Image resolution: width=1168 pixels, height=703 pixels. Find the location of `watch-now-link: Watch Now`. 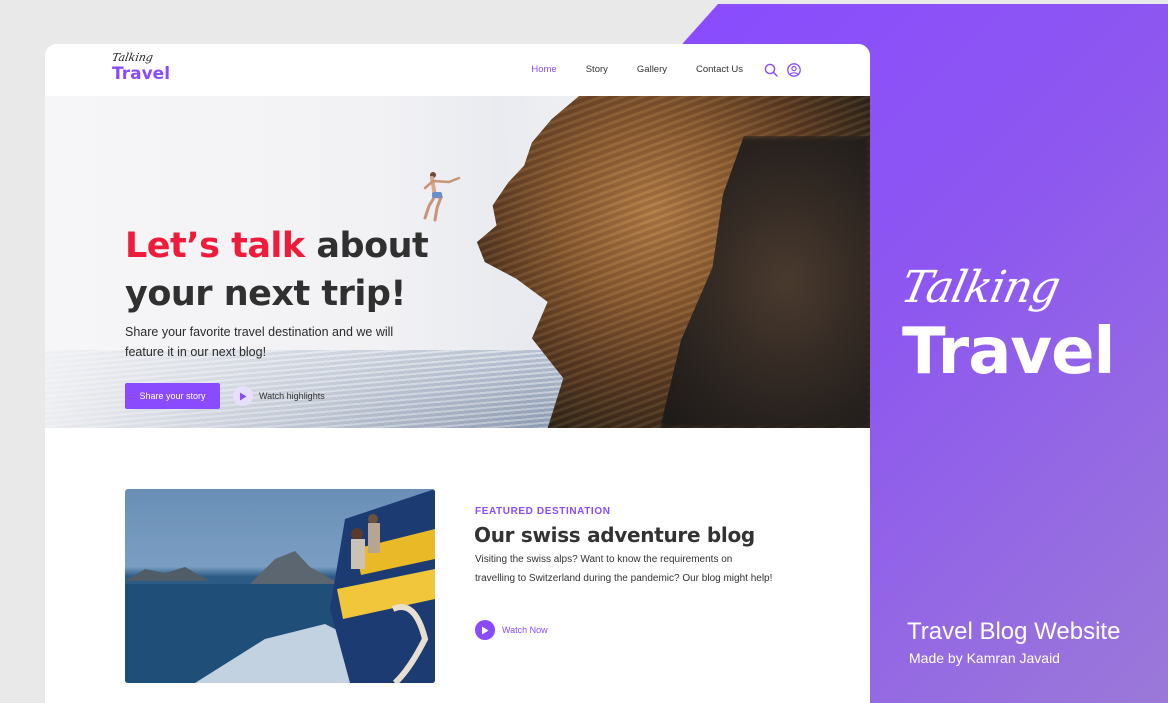

watch-now-link: Watch Now is located at coordinates (511, 630).